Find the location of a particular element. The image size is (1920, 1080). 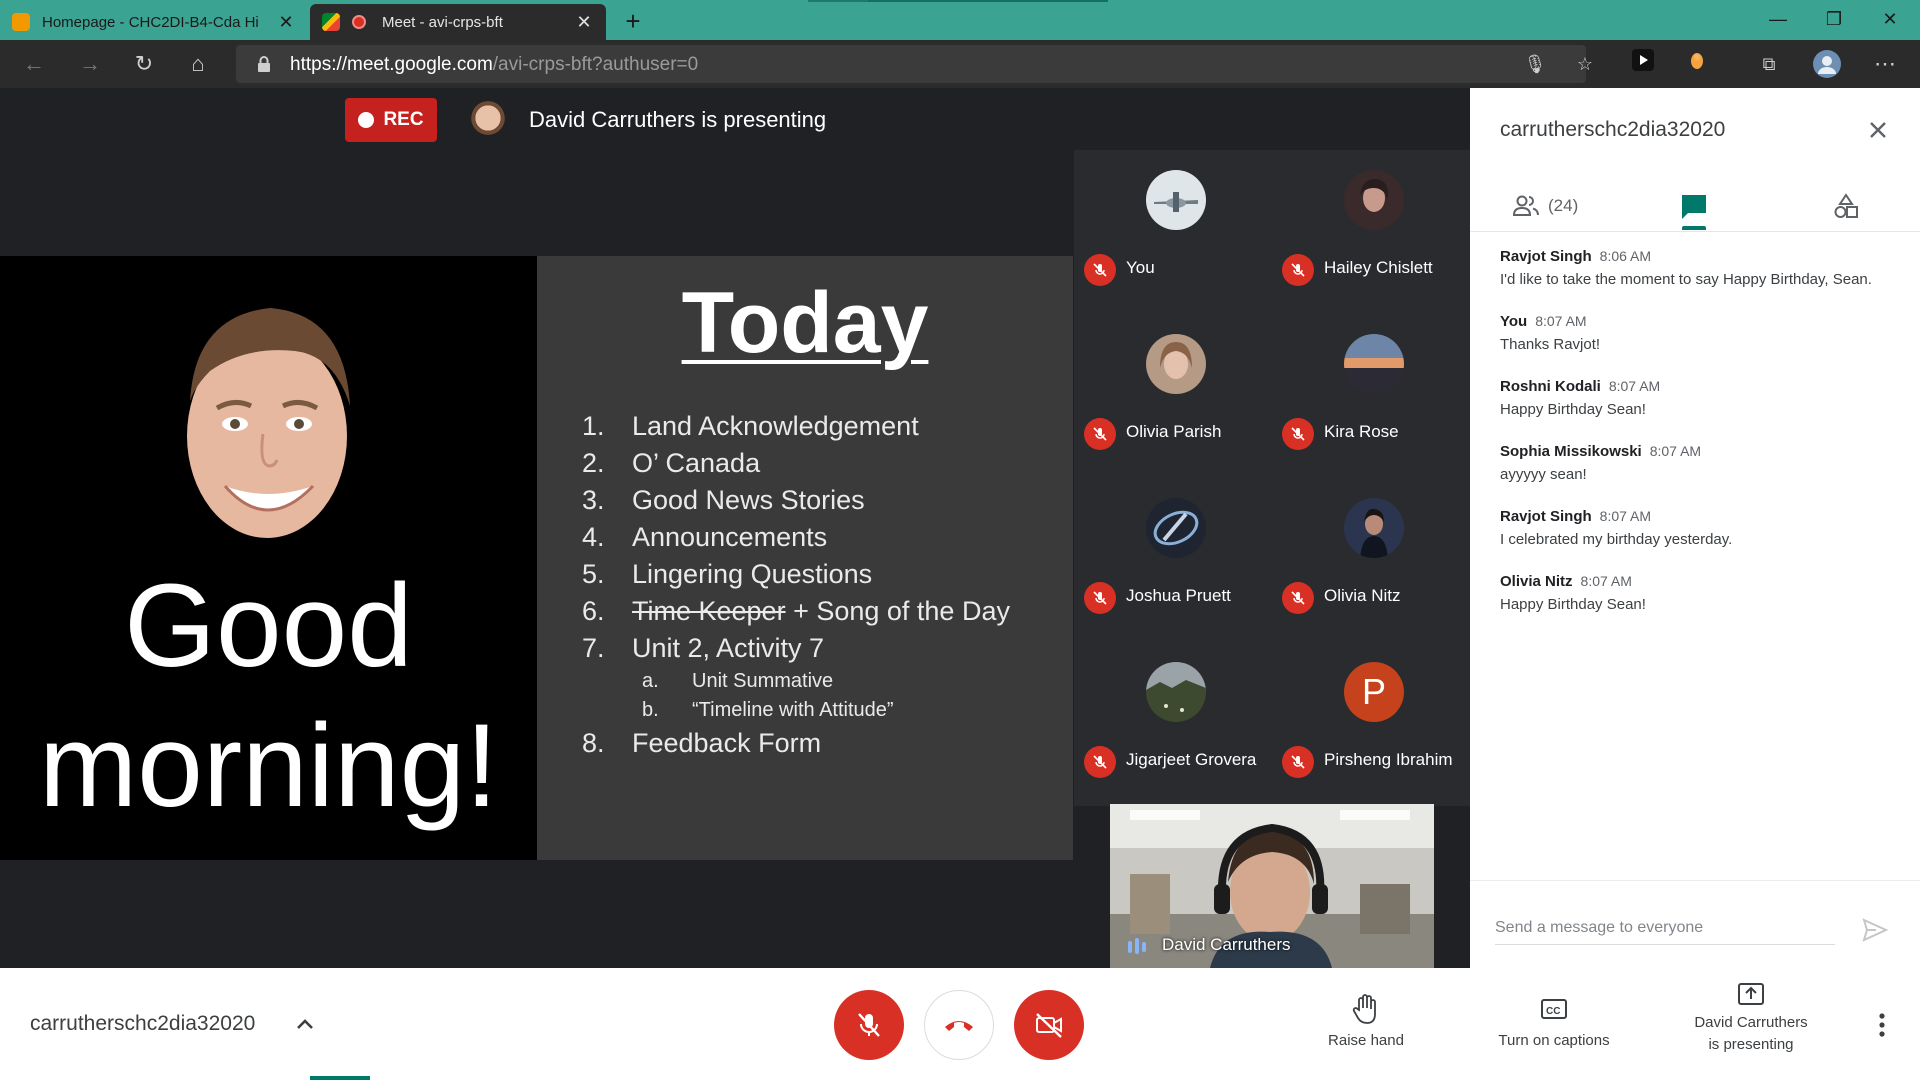

self-view-video: David Carruthers is located at coordinates (1272, 886).